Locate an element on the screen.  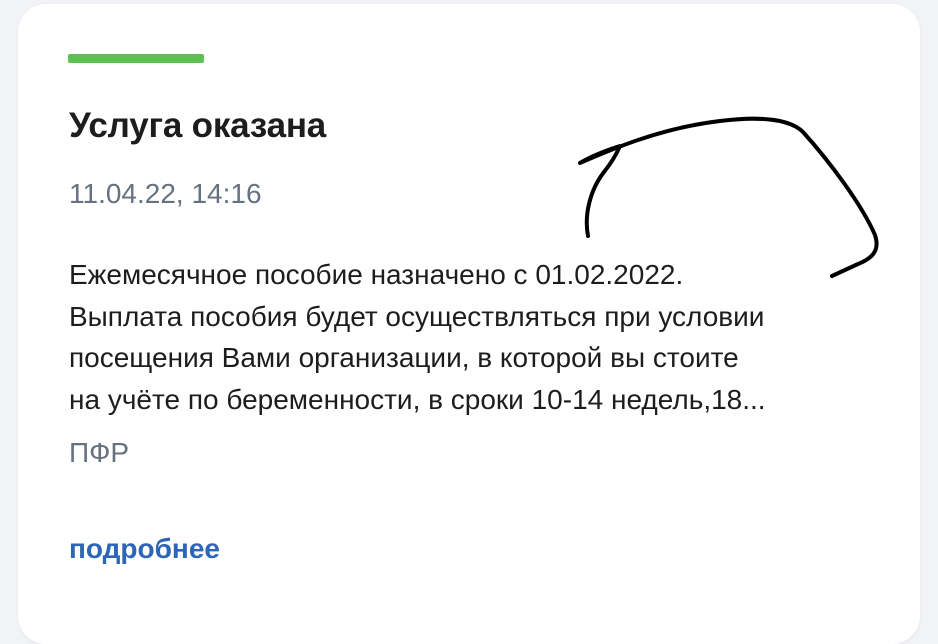
details-link: подробнее is located at coordinates (144, 549).